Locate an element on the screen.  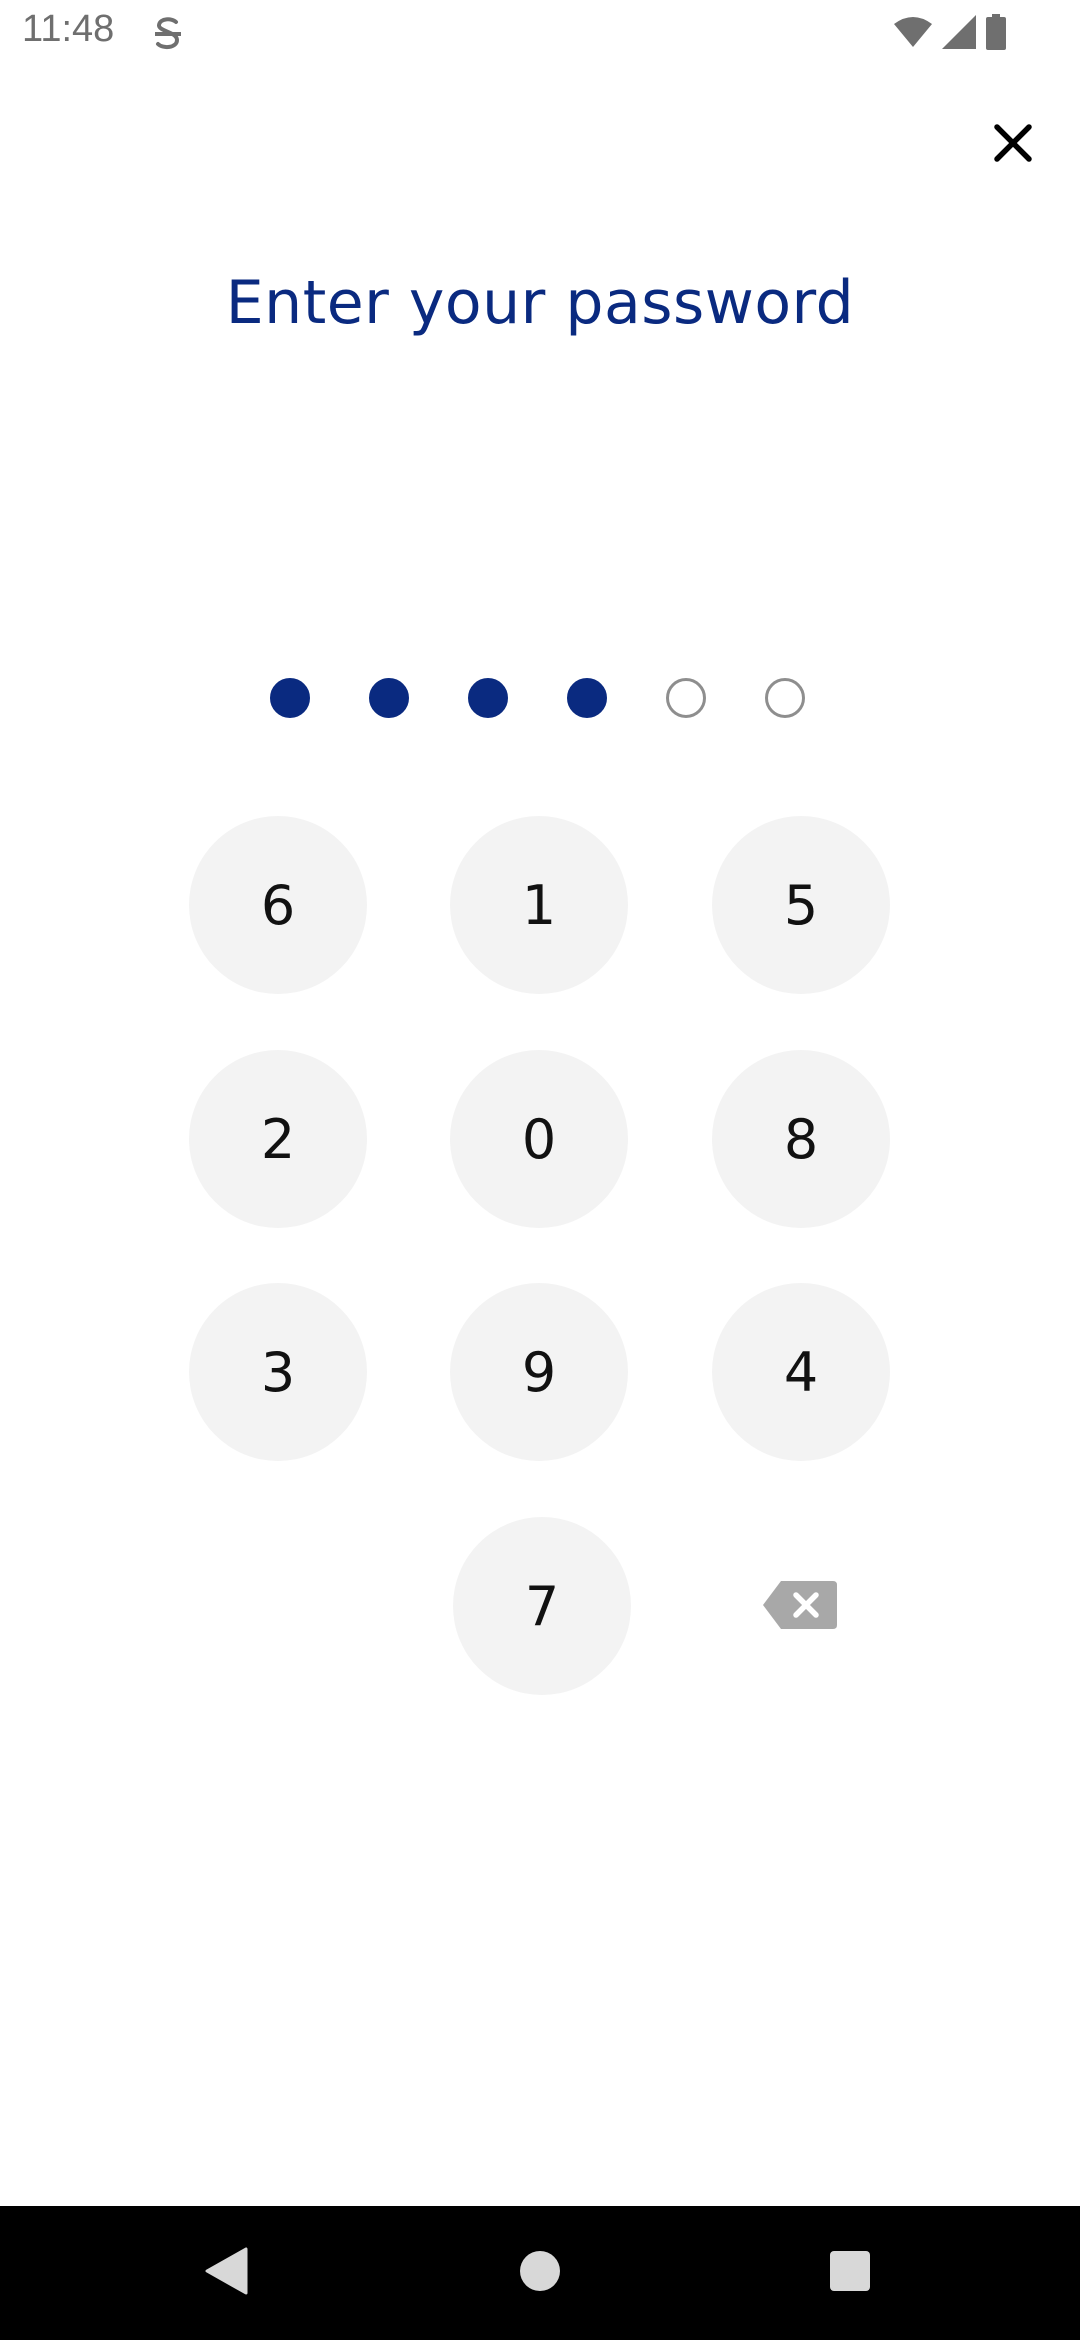
status-time: 11:48 is located at coordinates (68, 29).